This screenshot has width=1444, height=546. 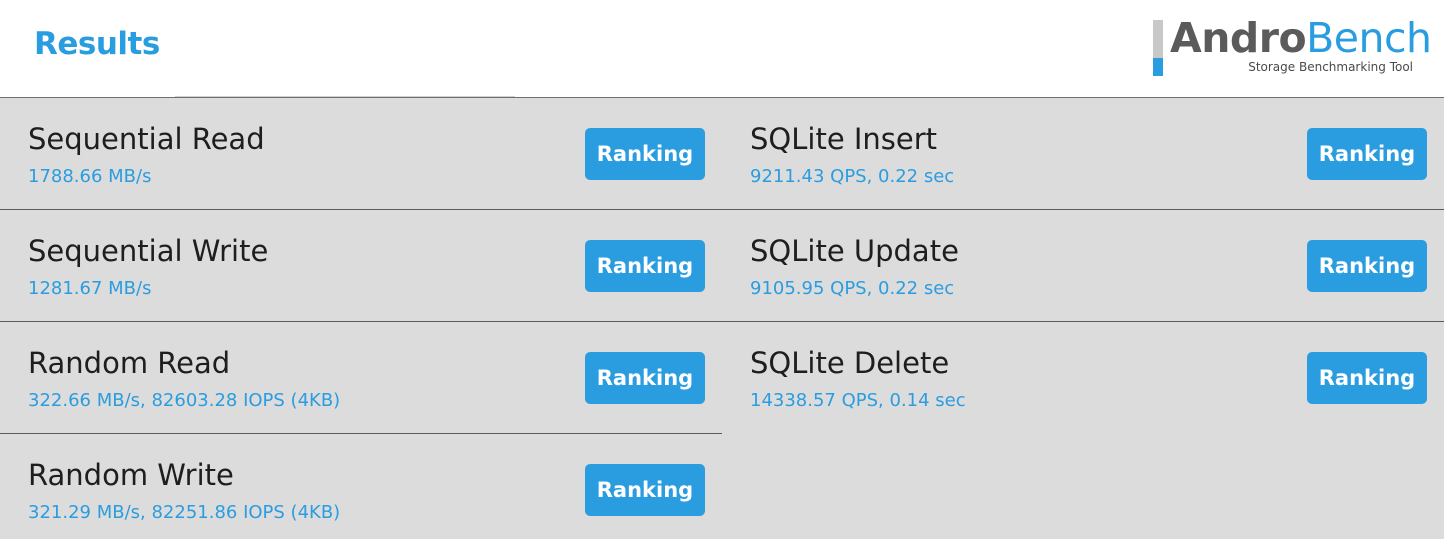 I want to click on ranking-button-sqlite-delete: Ranking, so click(x=1367, y=378).